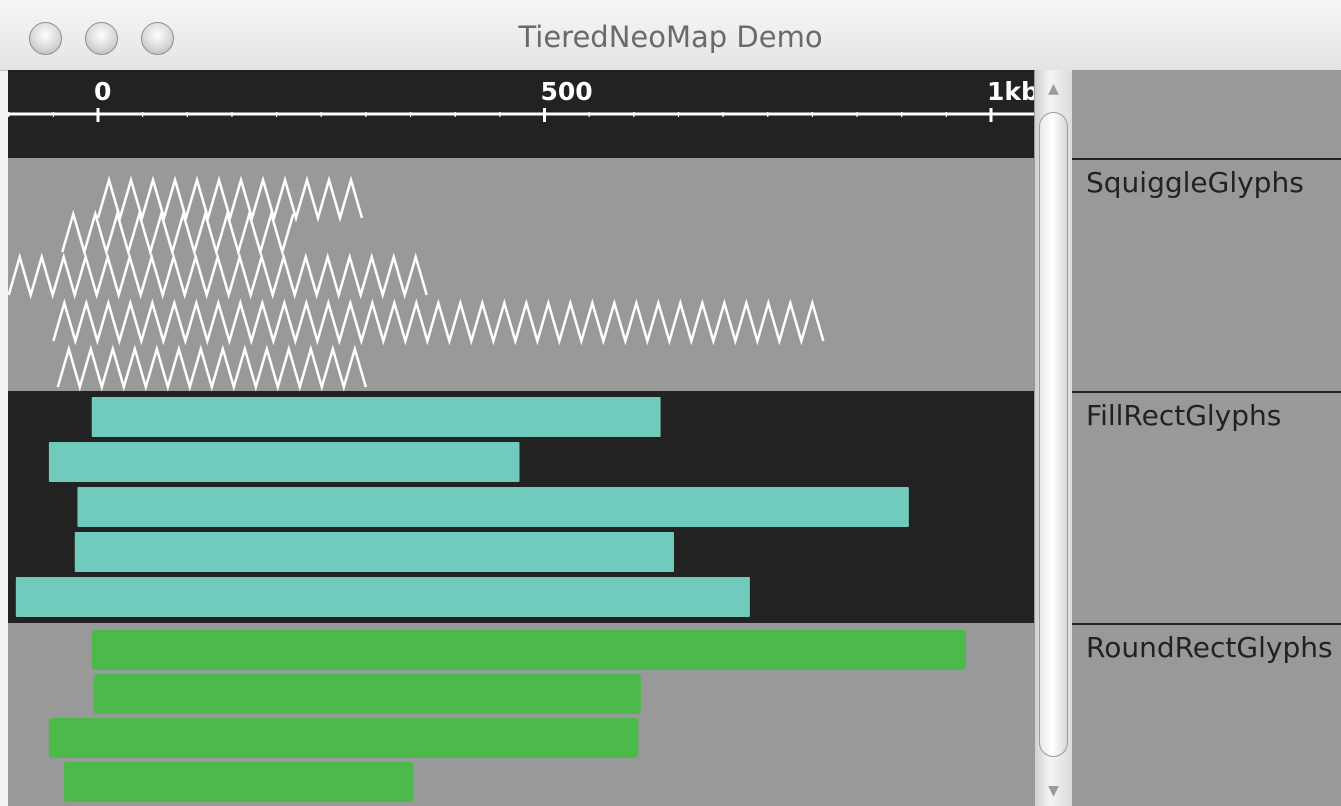 This screenshot has width=1341, height=806. What do you see at coordinates (1209, 647) in the screenshot?
I see `tier-label-text: RoundRectGlyphs` at bounding box center [1209, 647].